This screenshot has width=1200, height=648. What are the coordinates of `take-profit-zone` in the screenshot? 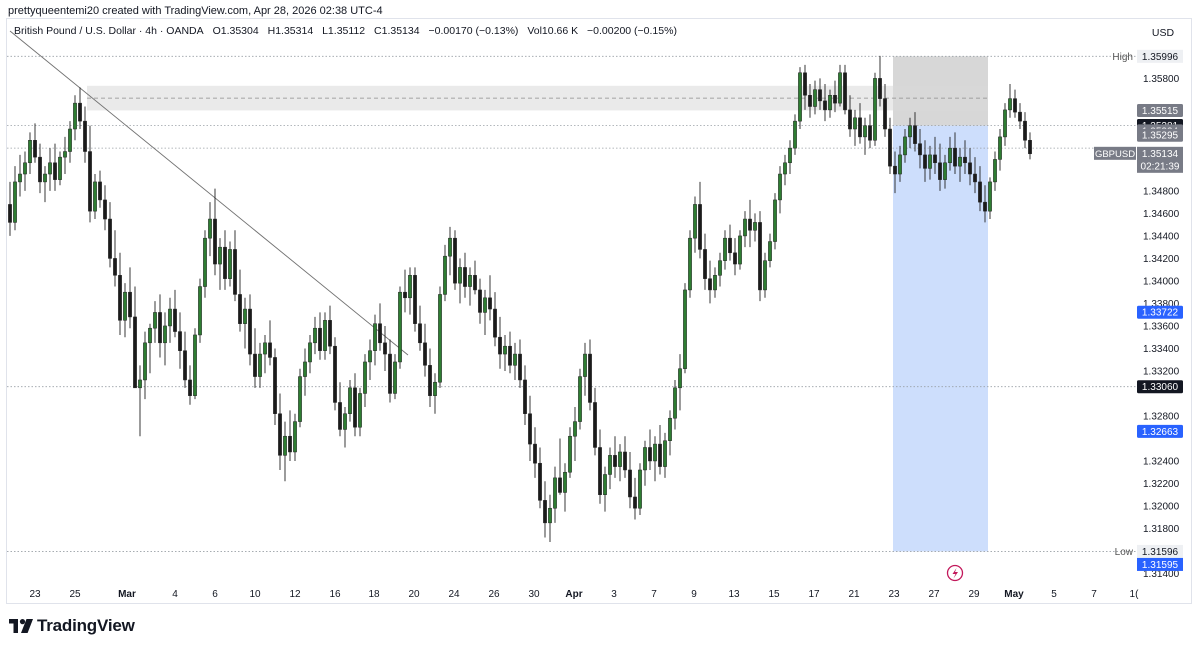 It's located at (940, 338).